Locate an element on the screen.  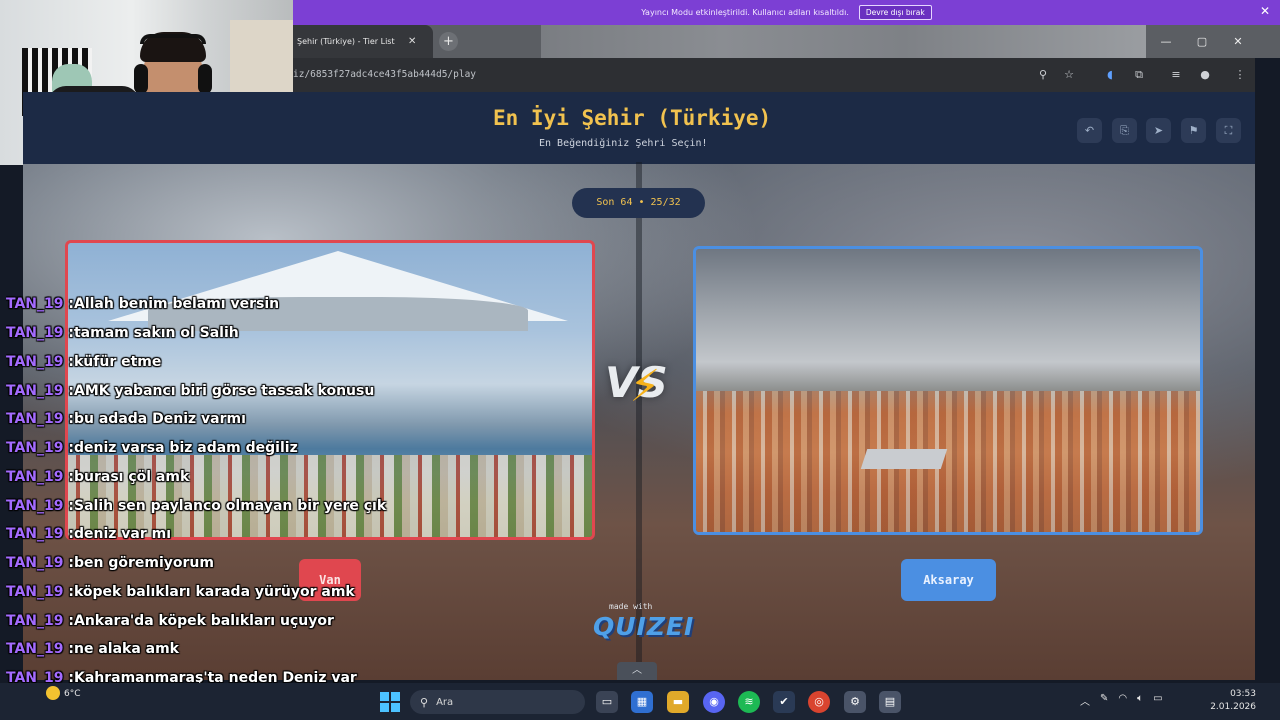
new-tab-button: + is located at coordinates (448, 41).